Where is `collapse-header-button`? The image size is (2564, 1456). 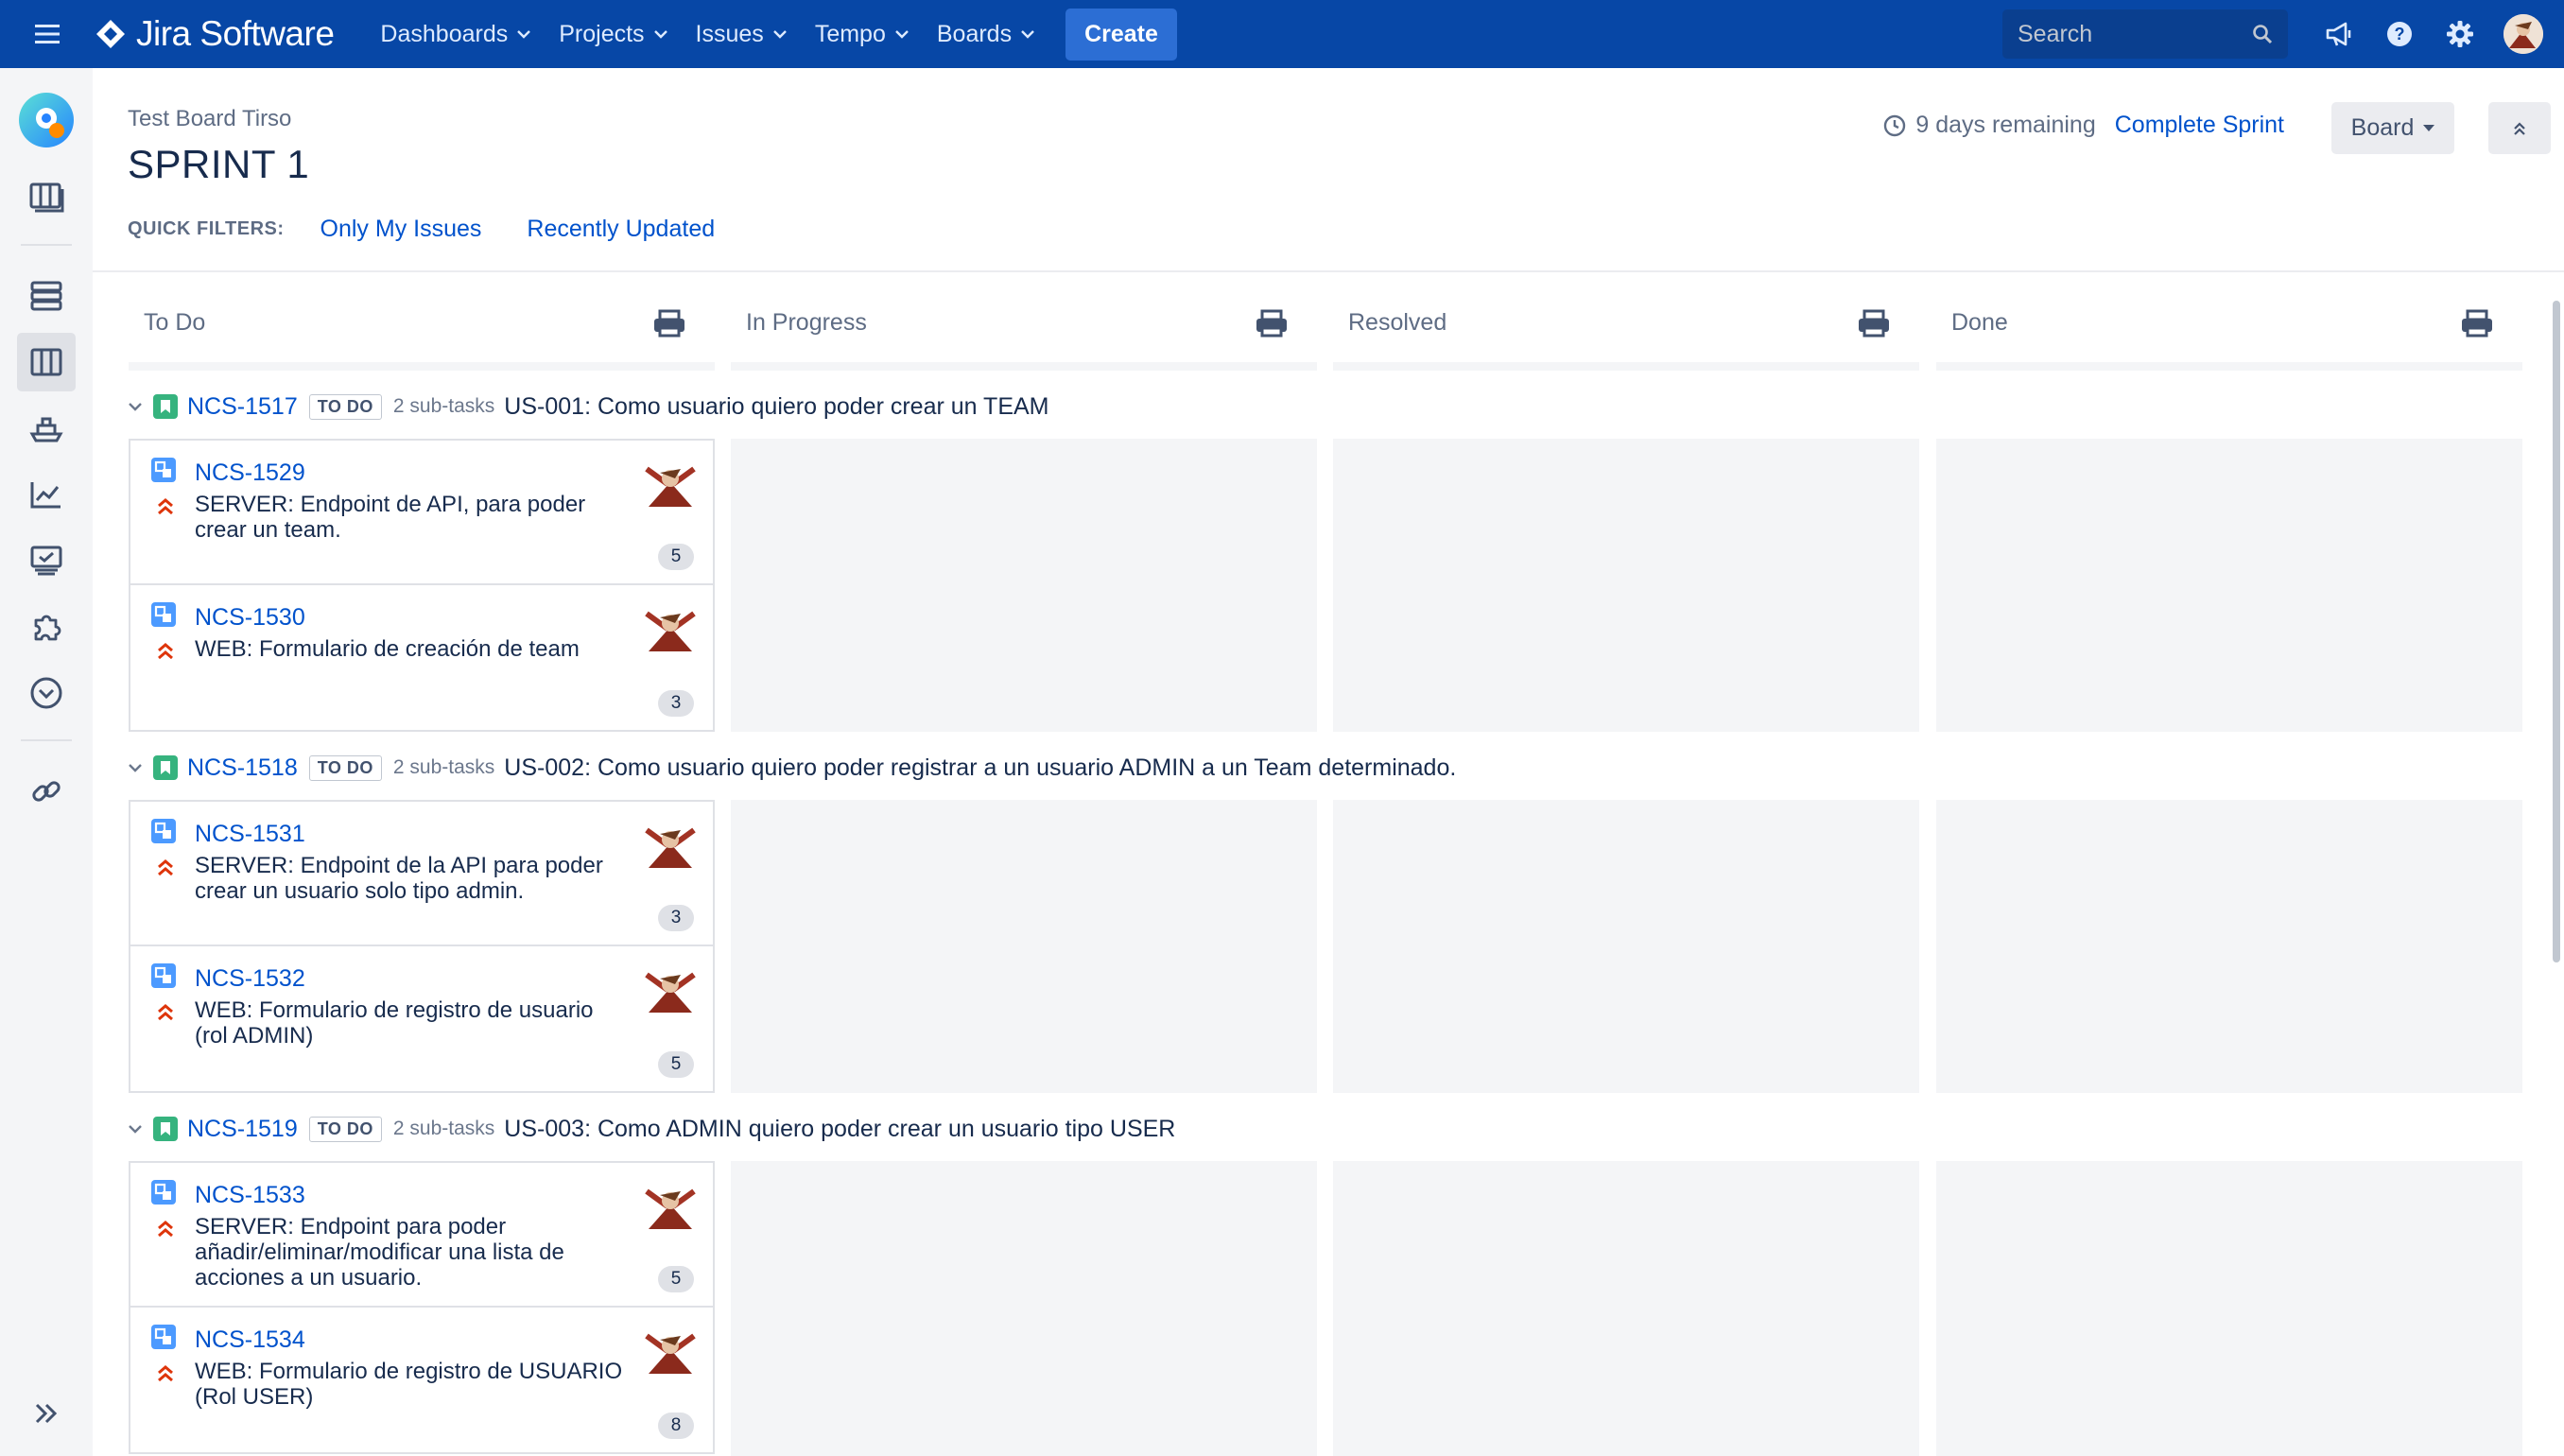
collapse-header-button is located at coordinates (2519, 128).